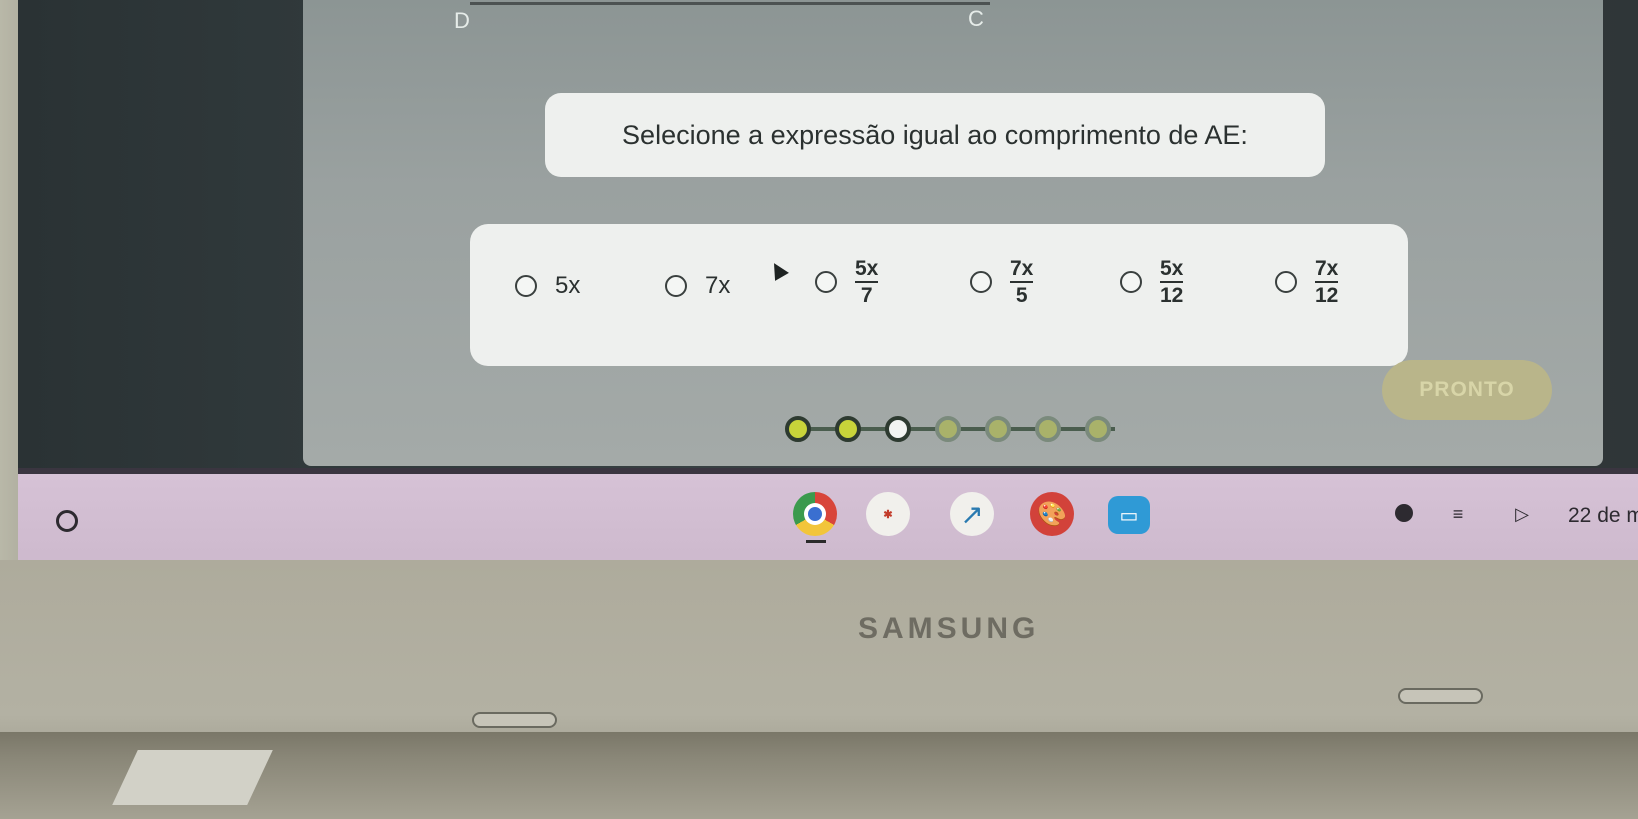 The width and height of the screenshot is (1638, 819). What do you see at coordinates (462, 20) in the screenshot?
I see `vertex-label-d: D` at bounding box center [462, 20].